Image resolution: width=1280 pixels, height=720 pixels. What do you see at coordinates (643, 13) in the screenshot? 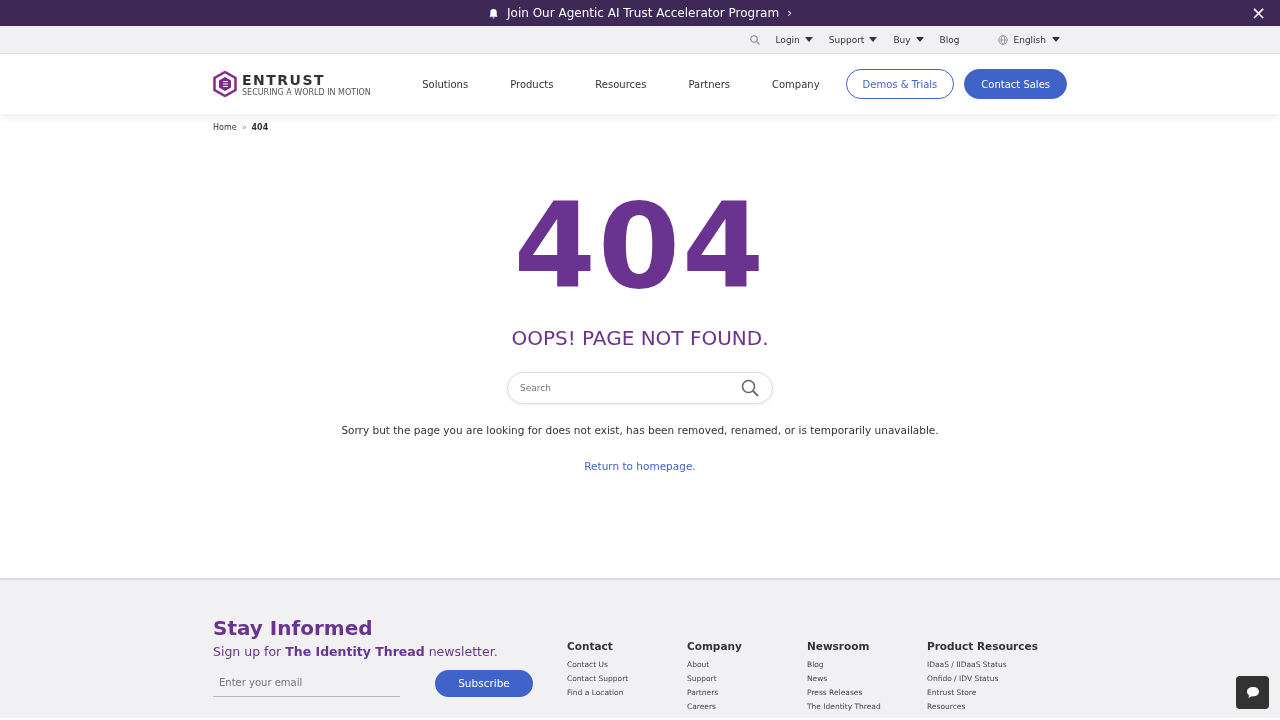
I see `announcement-text: Join Our Agentic AI Trust Accelerator Program` at bounding box center [643, 13].